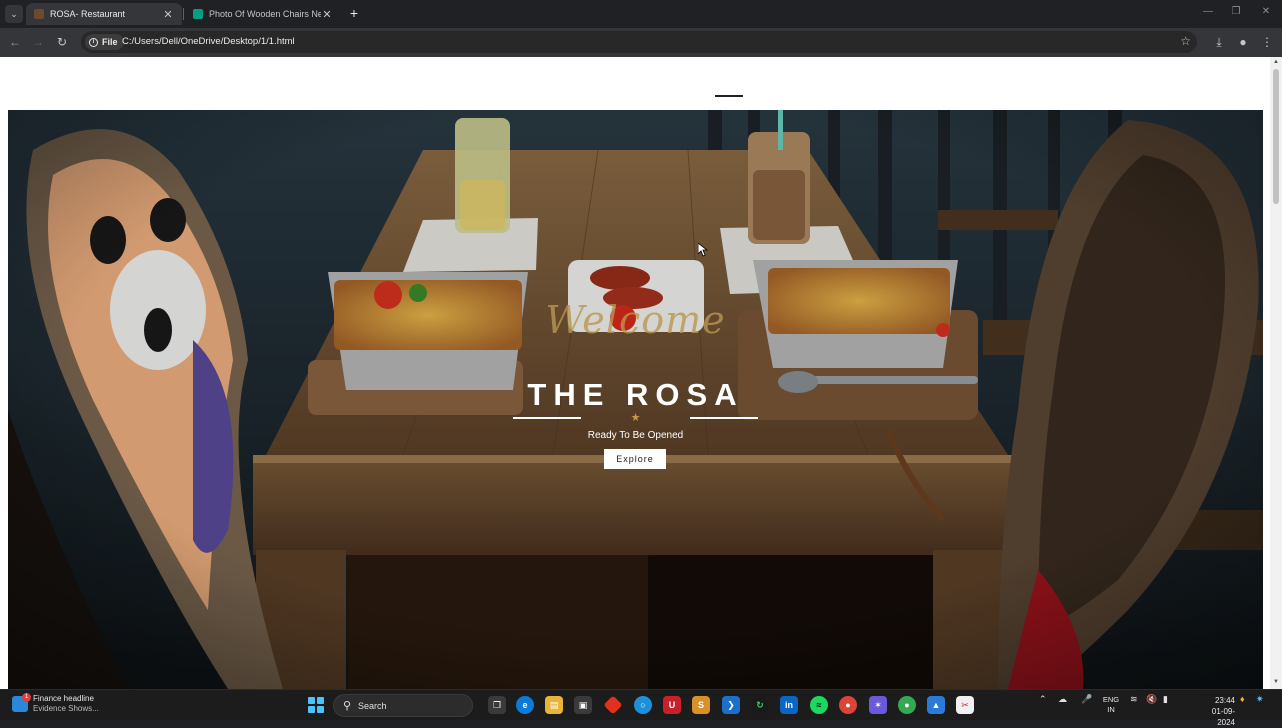 The width and height of the screenshot is (1282, 728). I want to click on welcome-script-heading: Welcome, so click(635, 320).